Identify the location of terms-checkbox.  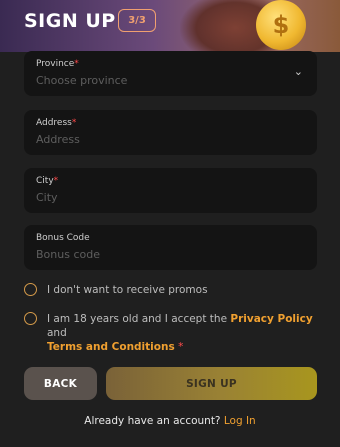
(30, 318).